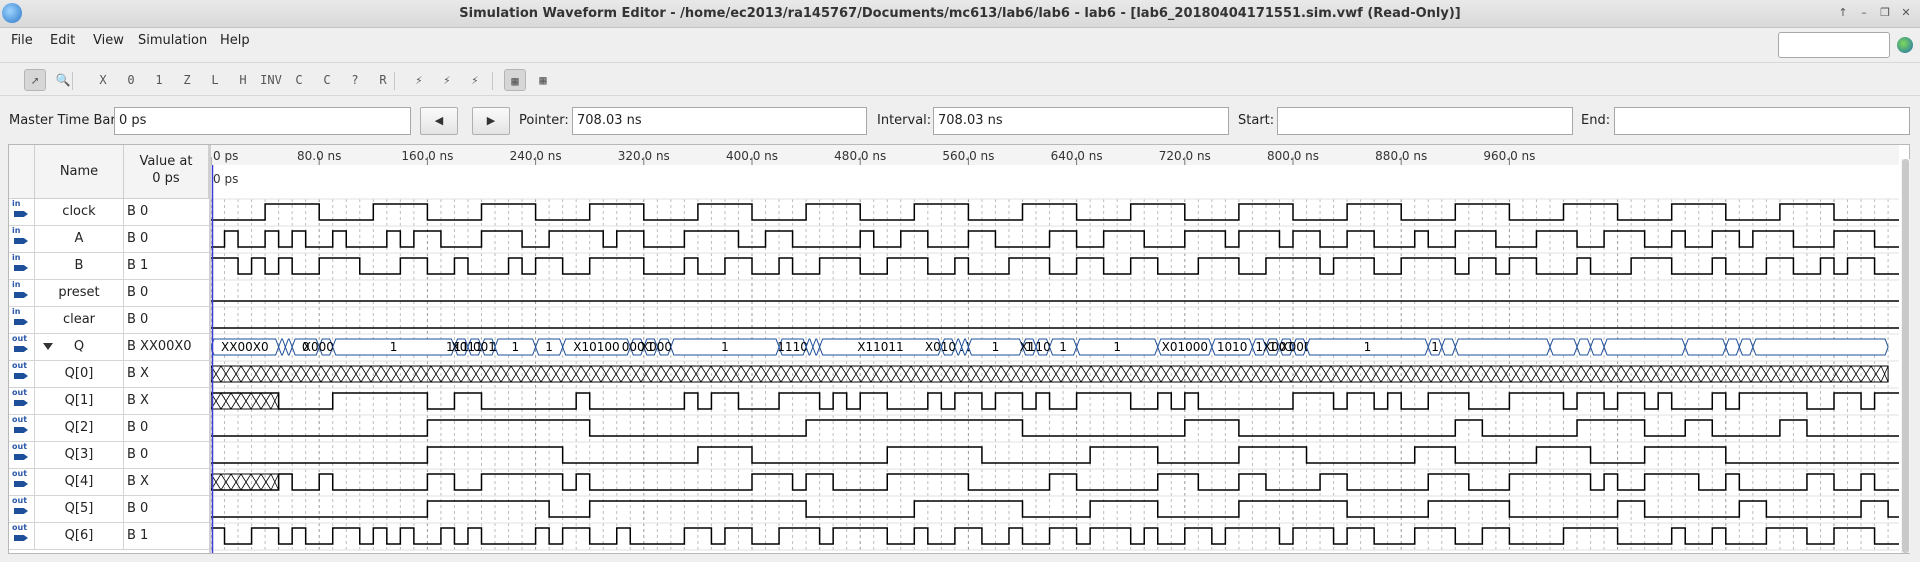 This screenshot has height=562, width=1920. I want to click on pointer-field: 708.03 ns, so click(719, 121).